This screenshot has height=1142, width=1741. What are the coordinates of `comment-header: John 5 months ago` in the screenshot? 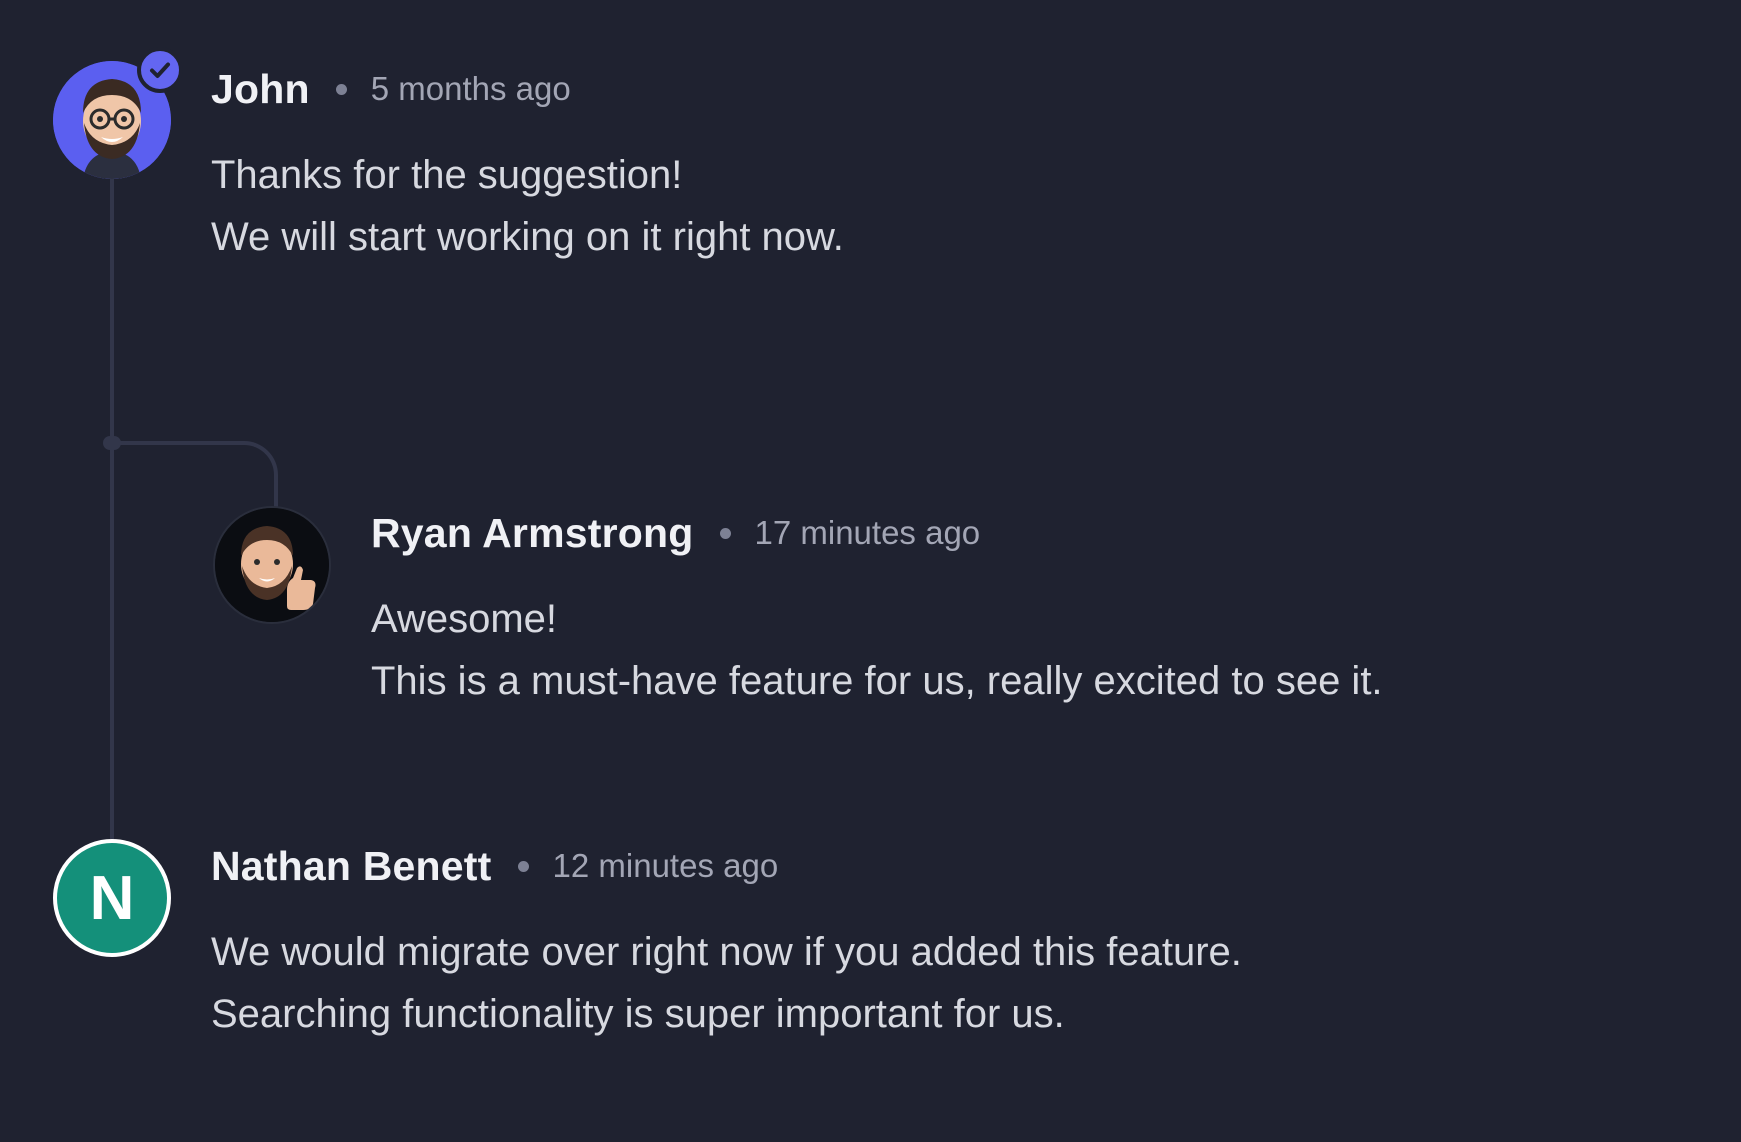 It's located at (391, 89).